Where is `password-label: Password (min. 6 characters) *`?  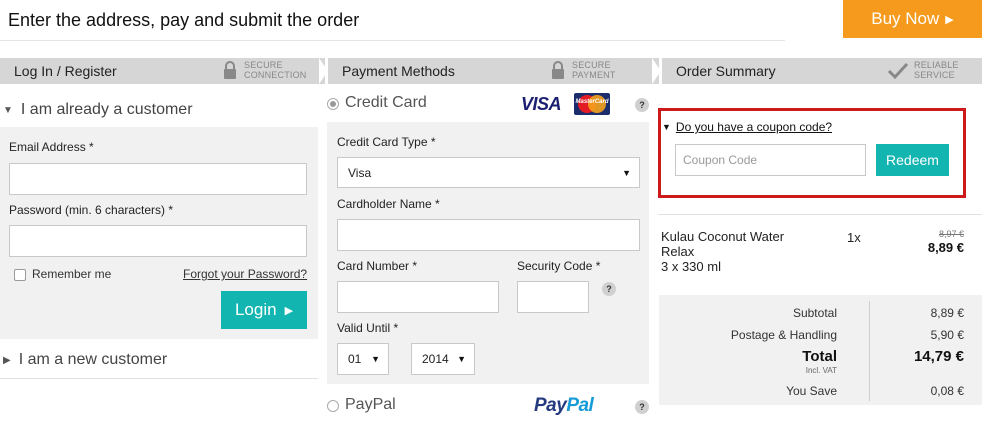
password-label: Password (min. 6 characters) * is located at coordinates (91, 210).